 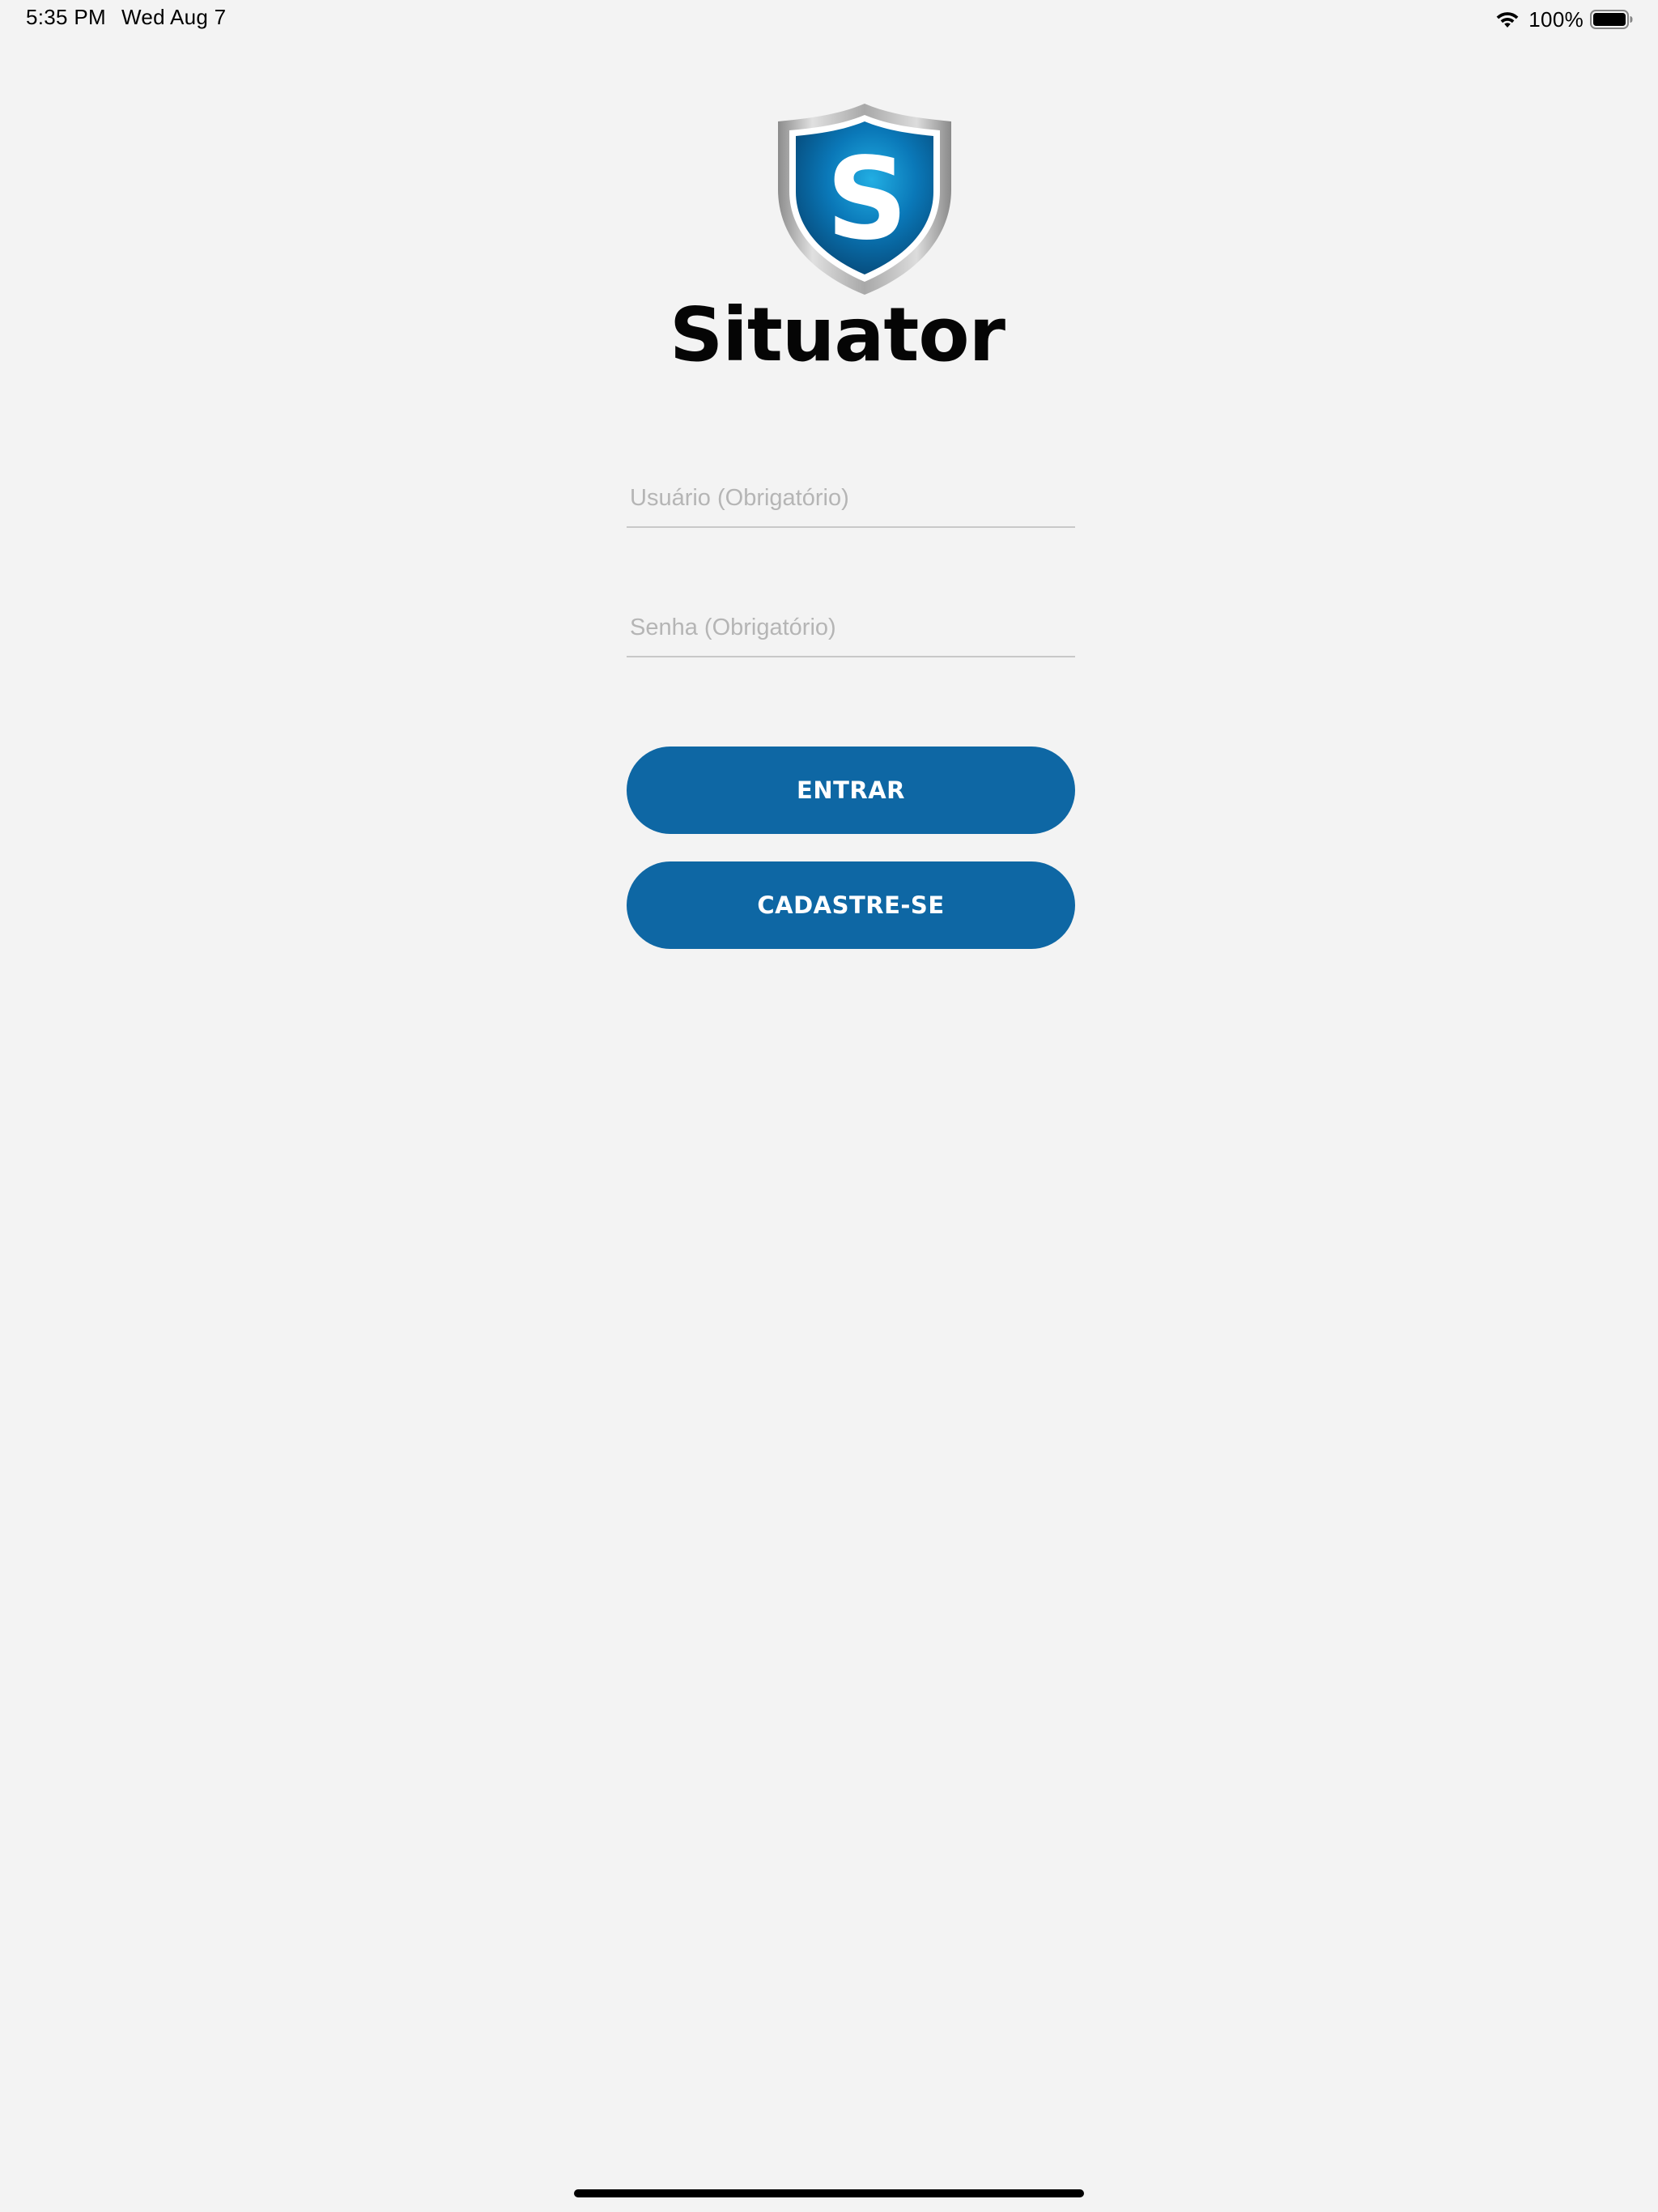 What do you see at coordinates (1507, 20) in the screenshot?
I see `wifi-icon` at bounding box center [1507, 20].